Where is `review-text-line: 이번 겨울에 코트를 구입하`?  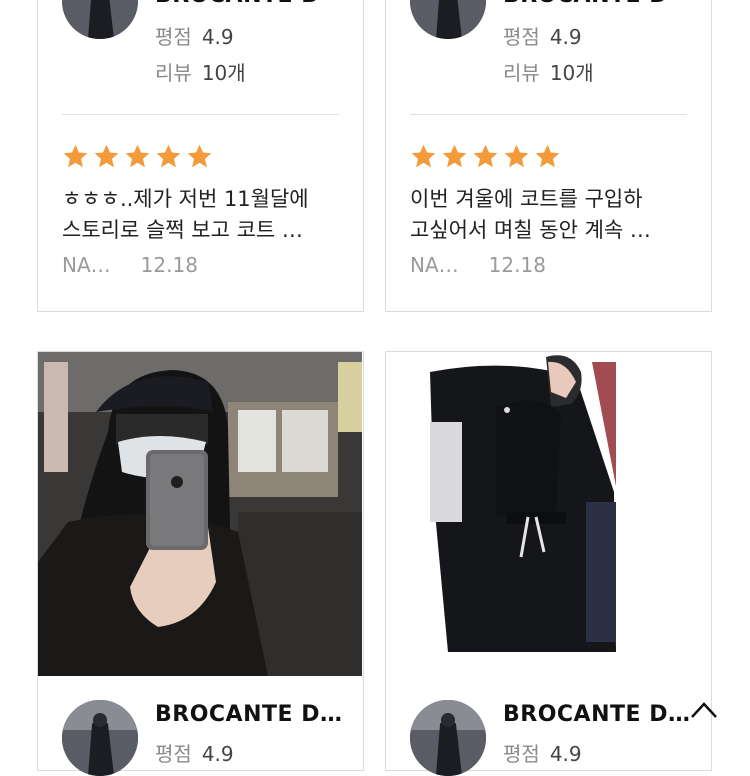 review-text-line: 이번 겨울에 코트를 구입하 is located at coordinates (526, 199).